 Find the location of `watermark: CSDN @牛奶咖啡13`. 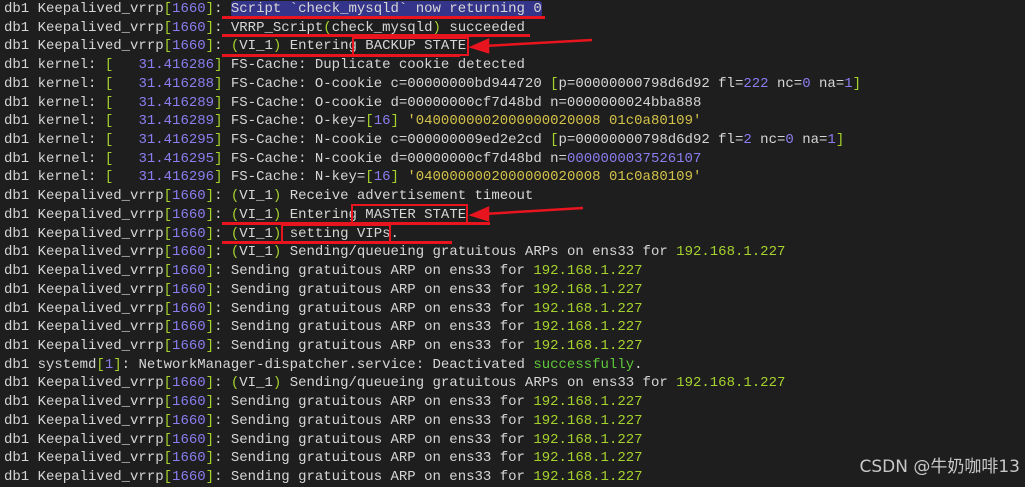

watermark: CSDN @牛奶咖啡13 is located at coordinates (939, 467).